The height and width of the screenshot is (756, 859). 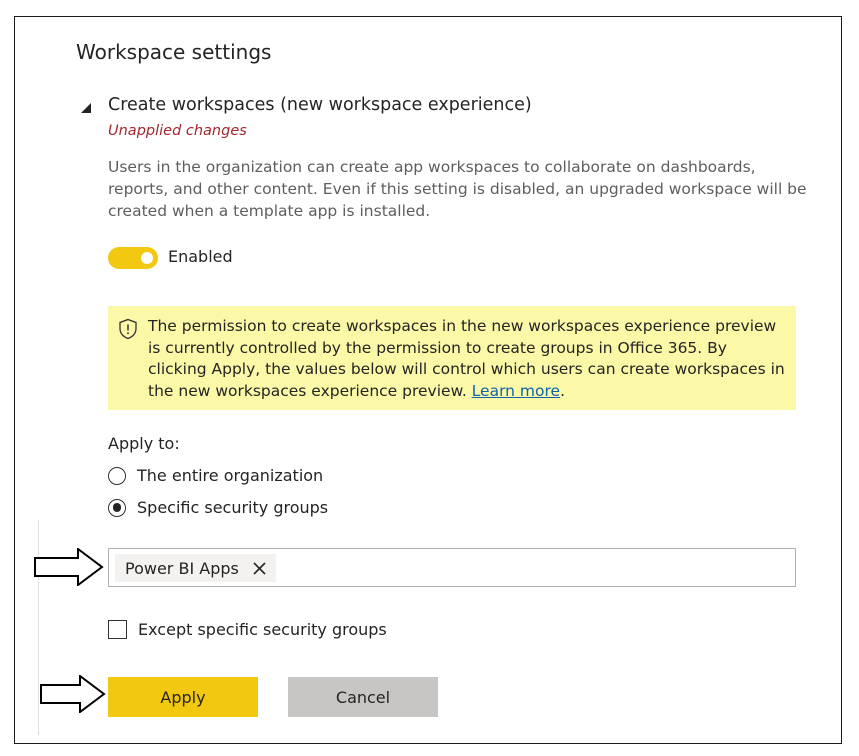 What do you see at coordinates (230, 475) in the screenshot?
I see `radio-label: The entire organization` at bounding box center [230, 475].